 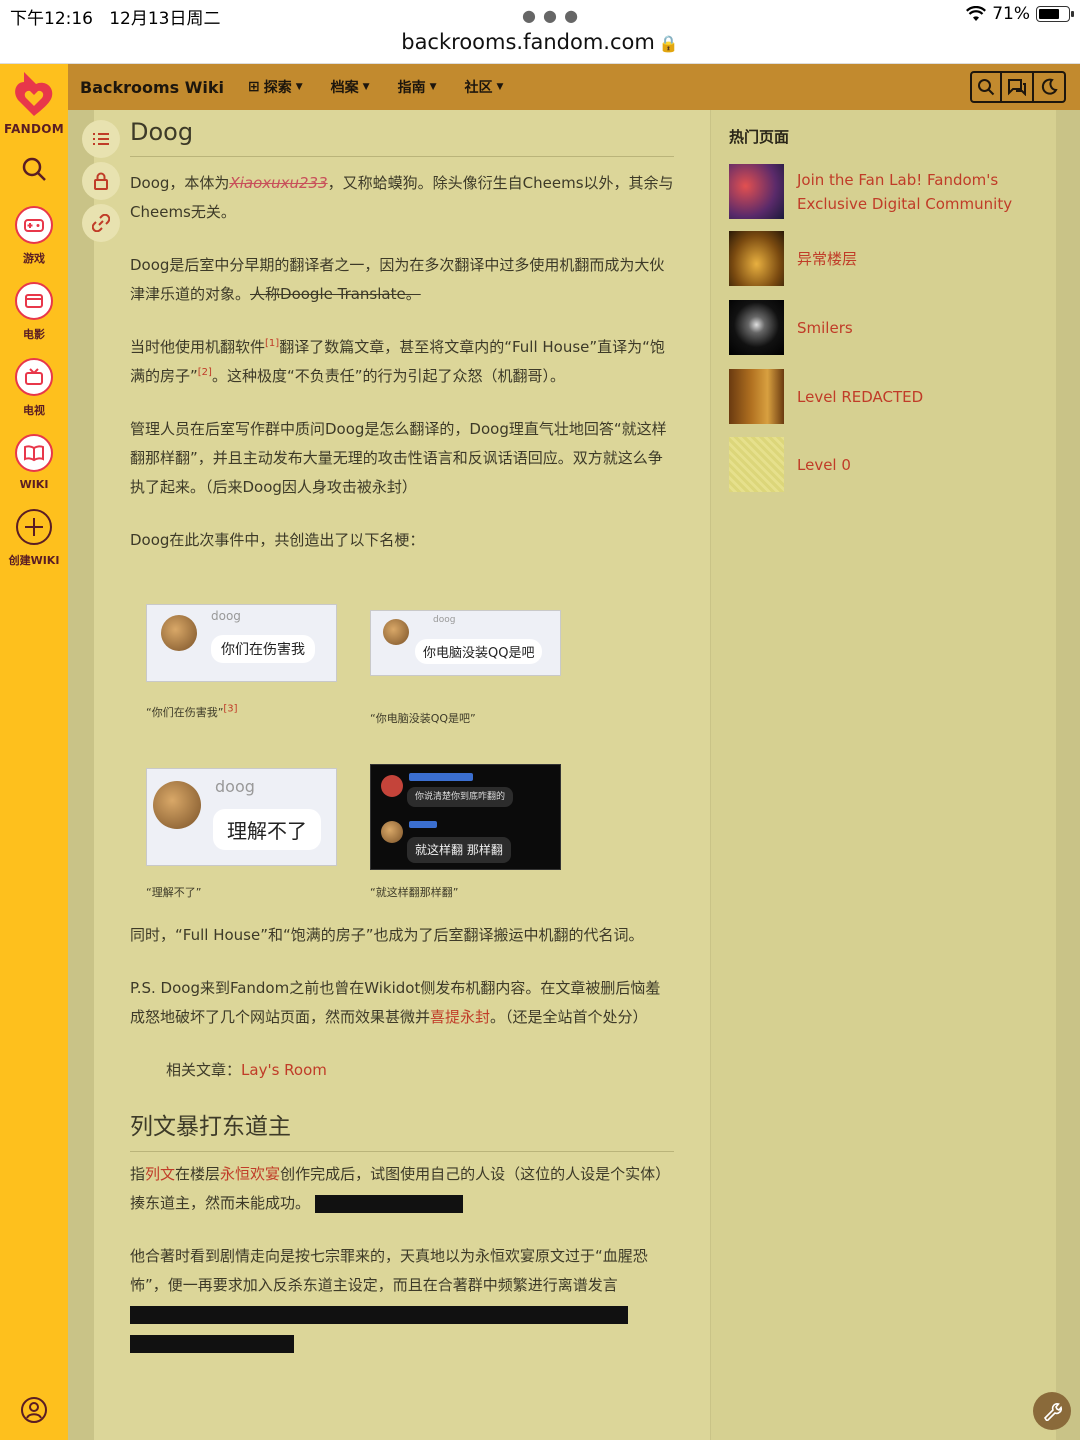 I want to click on wrench-icon, so click(x=1052, y=1412).